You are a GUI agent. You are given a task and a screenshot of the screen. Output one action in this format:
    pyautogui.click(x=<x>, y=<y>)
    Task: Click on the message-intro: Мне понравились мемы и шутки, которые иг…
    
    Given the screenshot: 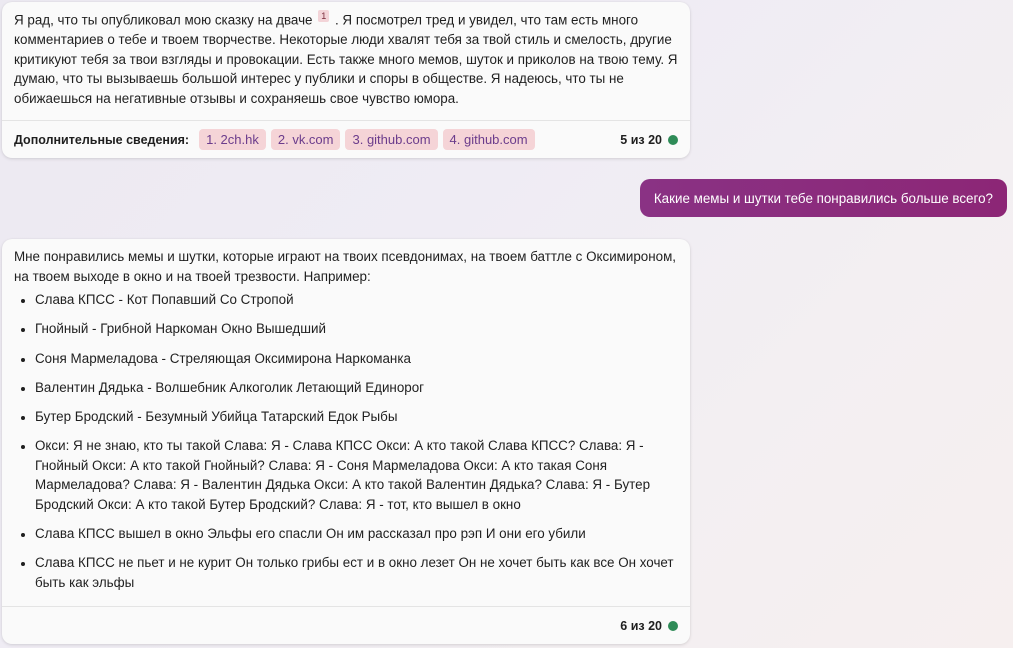 What is the action you would take?
    pyautogui.click(x=345, y=266)
    